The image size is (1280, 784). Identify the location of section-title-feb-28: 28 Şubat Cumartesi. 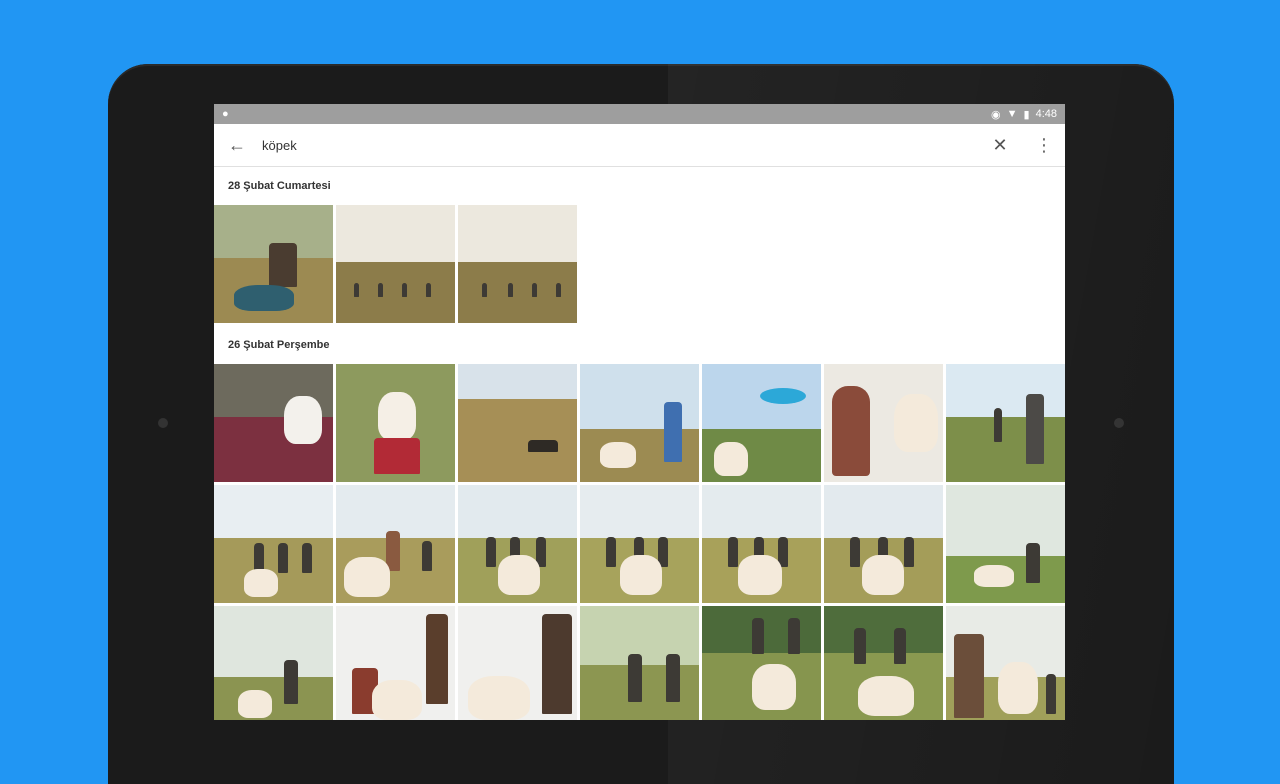
(279, 186).